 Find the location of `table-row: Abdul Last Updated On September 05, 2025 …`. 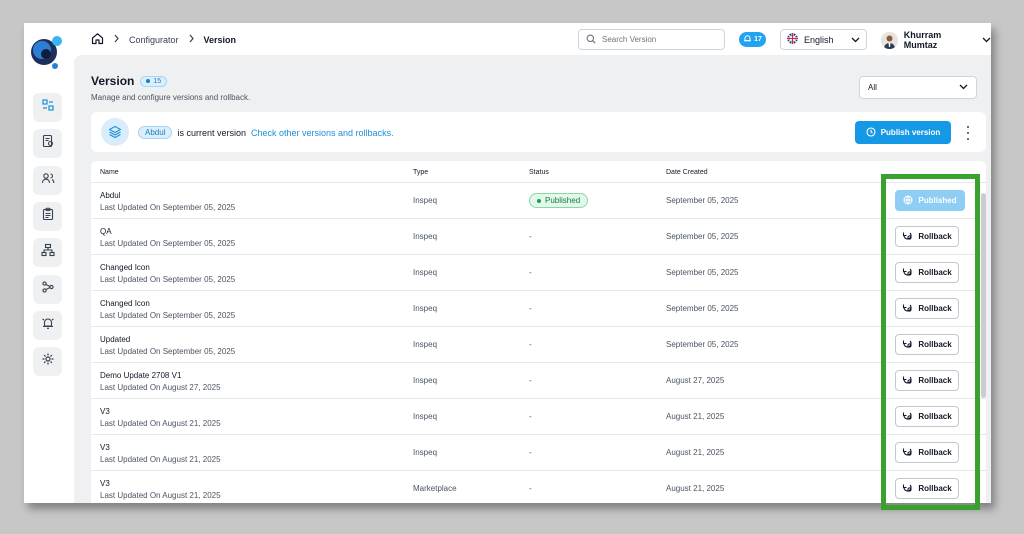

table-row: Abdul Last Updated On September 05, 2025 … is located at coordinates (538, 201).